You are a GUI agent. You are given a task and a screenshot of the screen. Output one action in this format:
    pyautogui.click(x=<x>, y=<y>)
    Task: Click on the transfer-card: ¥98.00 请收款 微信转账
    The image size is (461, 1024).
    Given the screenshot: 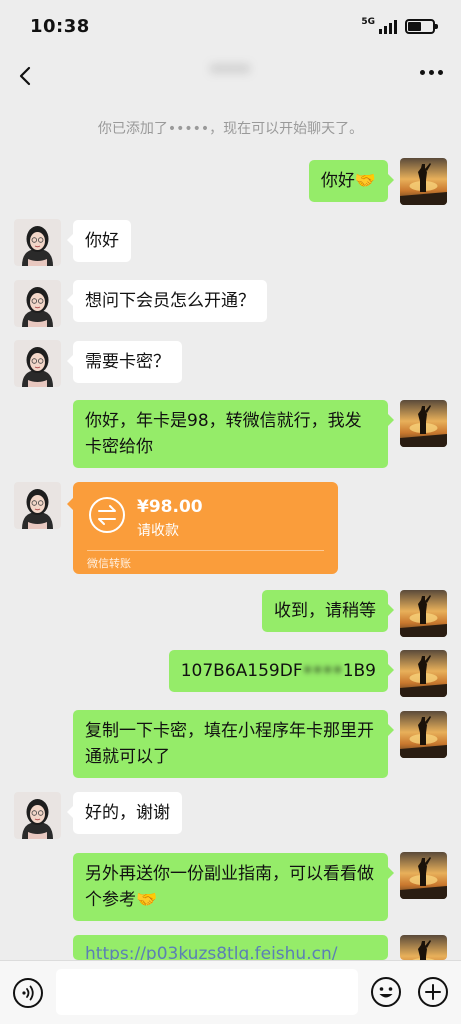 What is the action you would take?
    pyautogui.click(x=202, y=528)
    